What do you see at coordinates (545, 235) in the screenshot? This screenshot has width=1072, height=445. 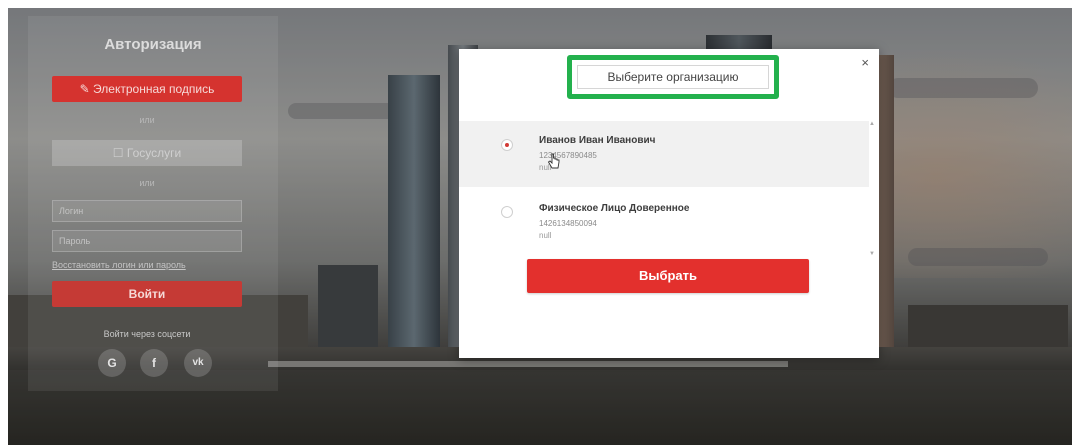 I see `organization-extra: null` at bounding box center [545, 235].